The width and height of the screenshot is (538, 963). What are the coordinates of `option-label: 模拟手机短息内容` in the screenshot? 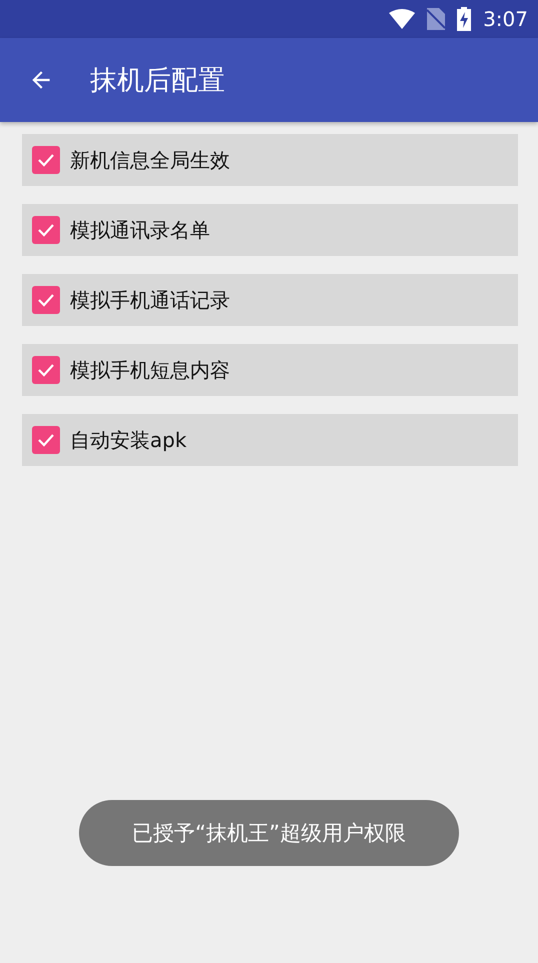 It's located at (150, 370).